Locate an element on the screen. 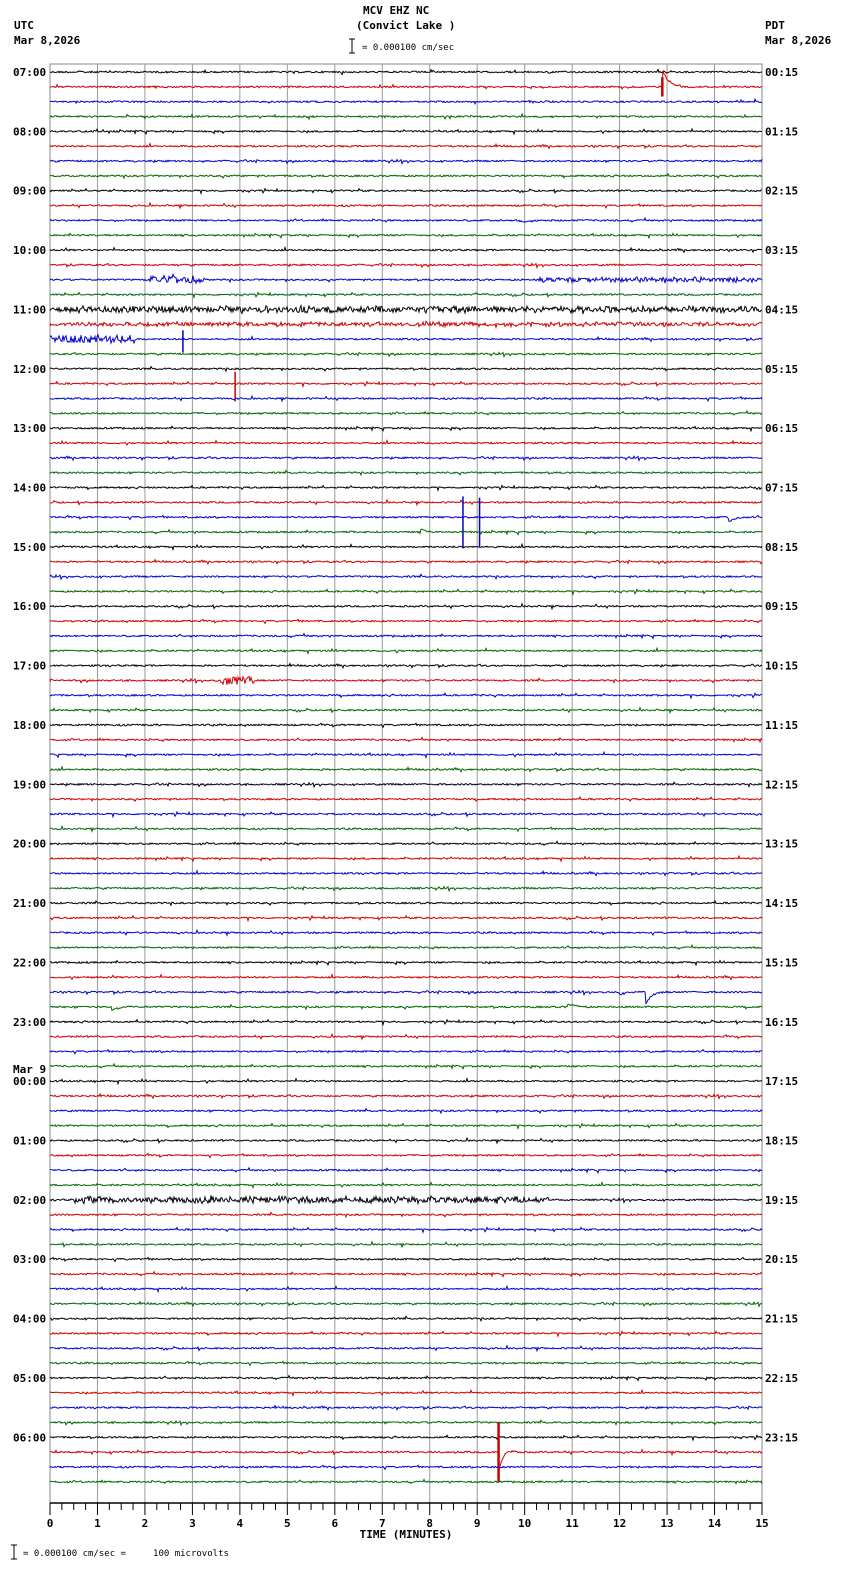 The image size is (850, 1584). x-tick-label: 5 is located at coordinates (287, 1523).